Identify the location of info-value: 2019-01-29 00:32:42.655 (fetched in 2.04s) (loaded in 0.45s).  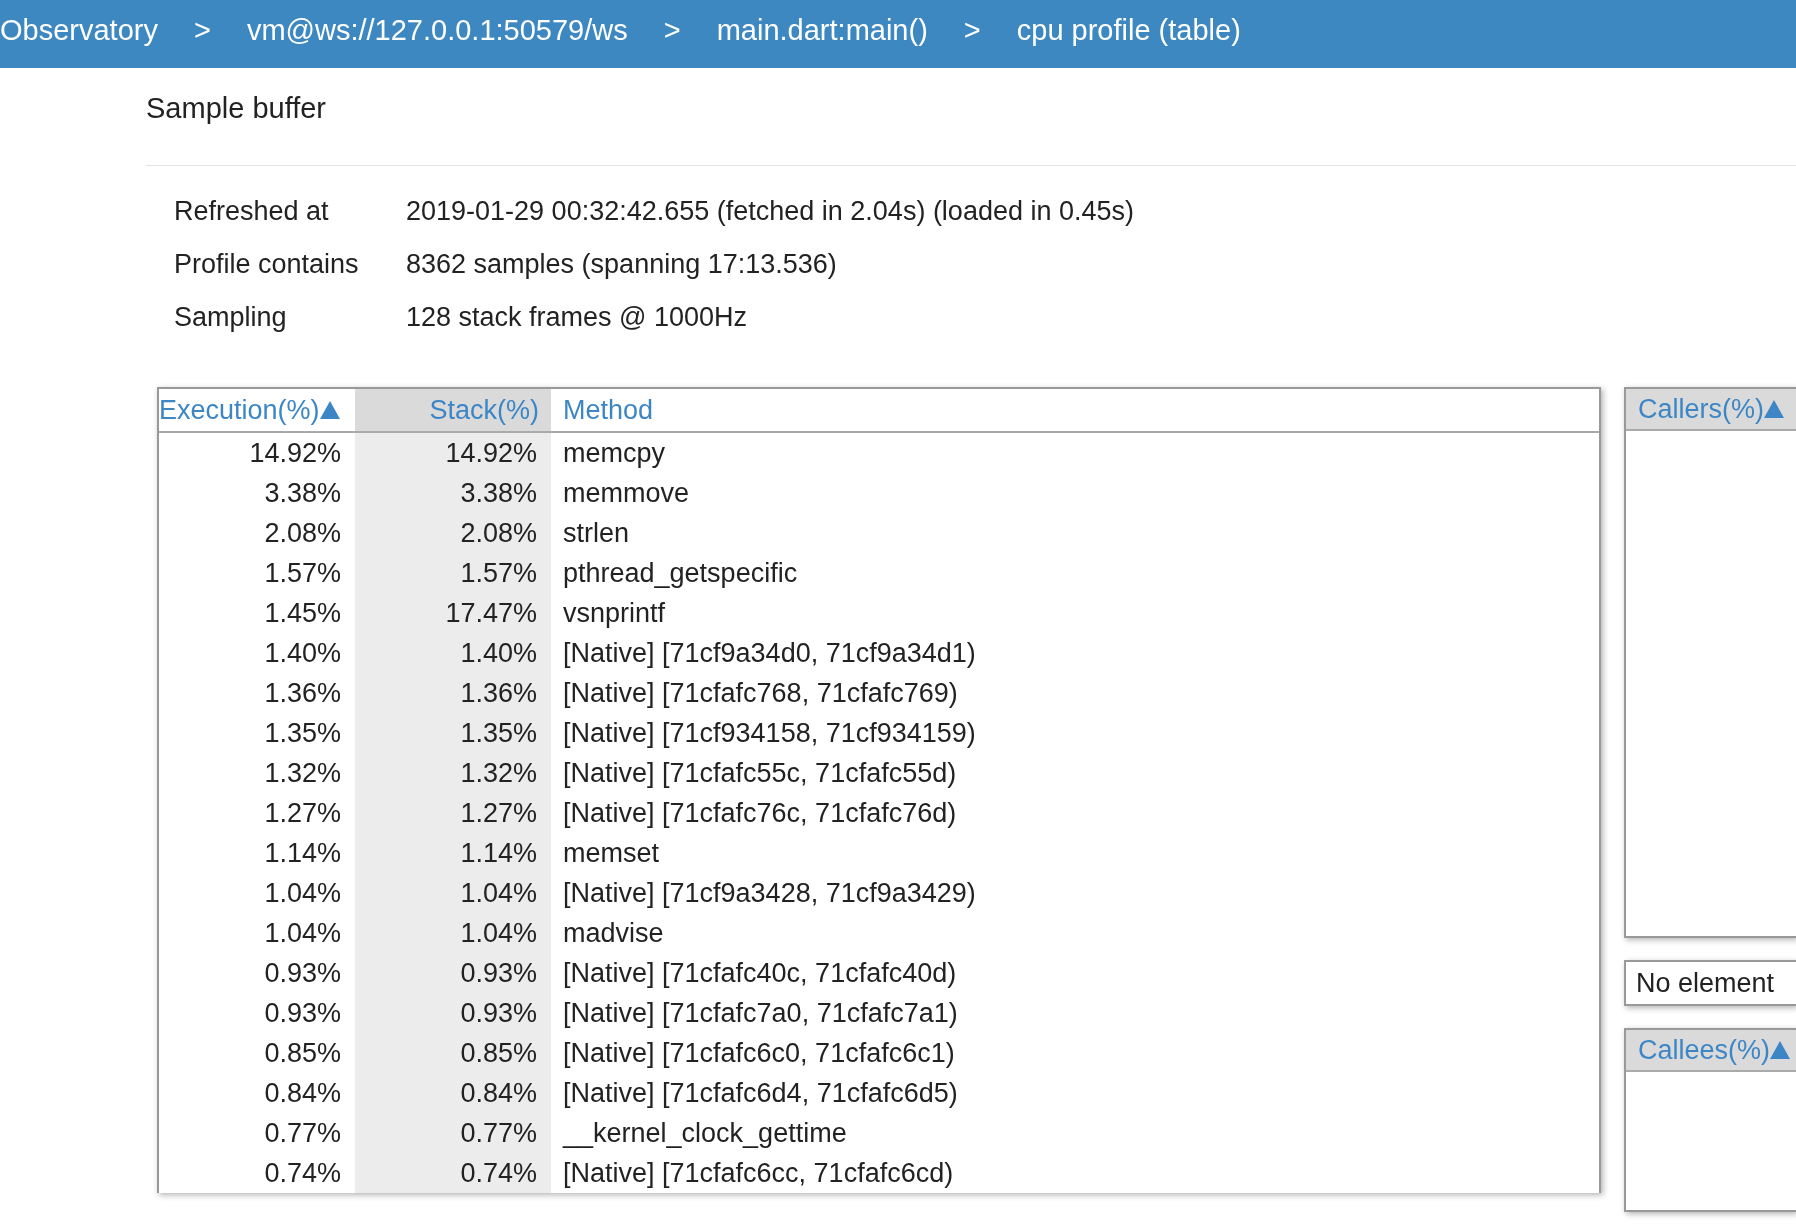
(770, 211).